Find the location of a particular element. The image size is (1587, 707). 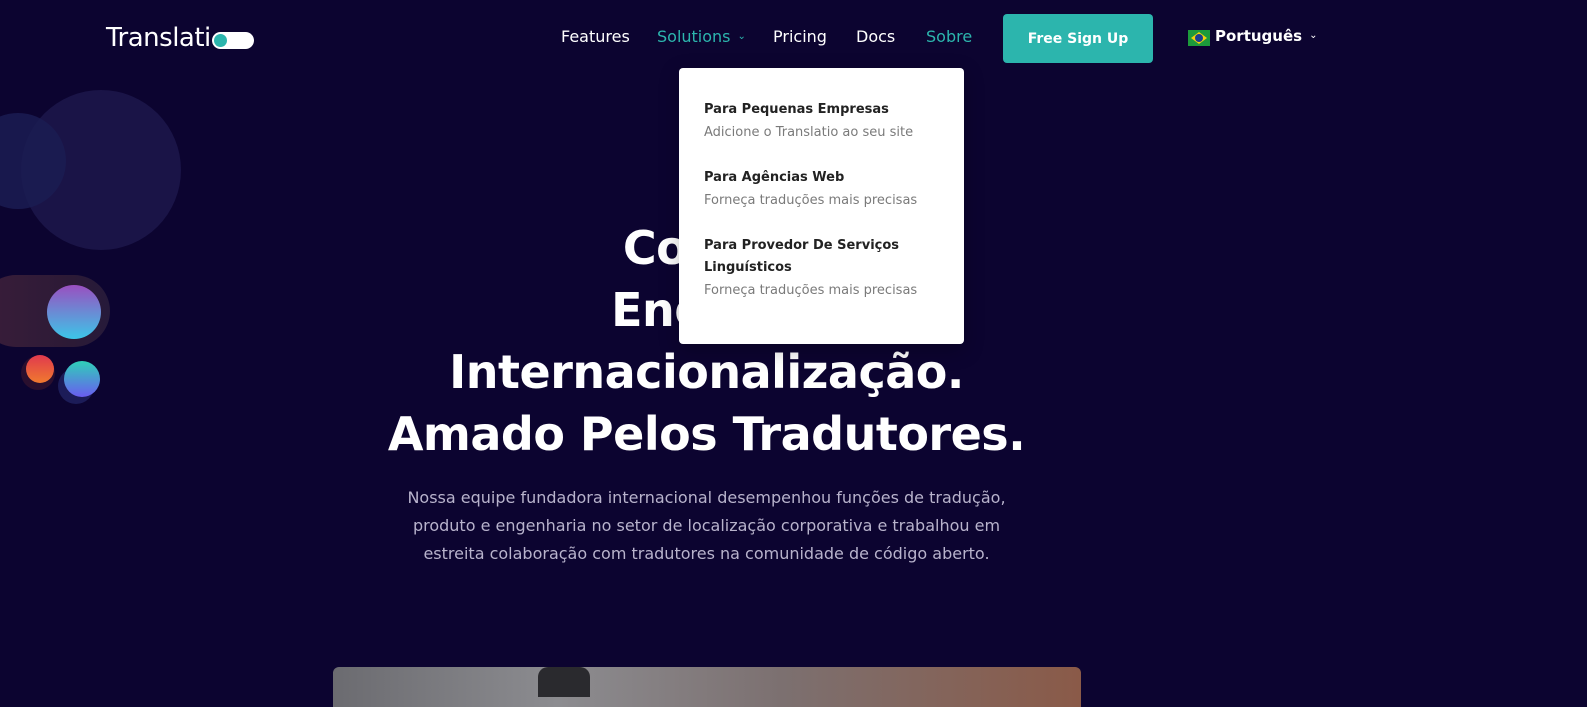

brazil-flag-icon is located at coordinates (1199, 38).